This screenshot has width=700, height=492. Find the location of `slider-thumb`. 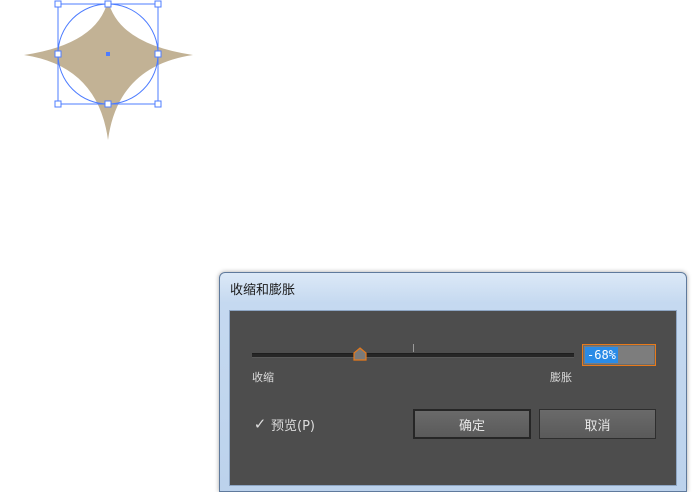

slider-thumb is located at coordinates (360, 353).